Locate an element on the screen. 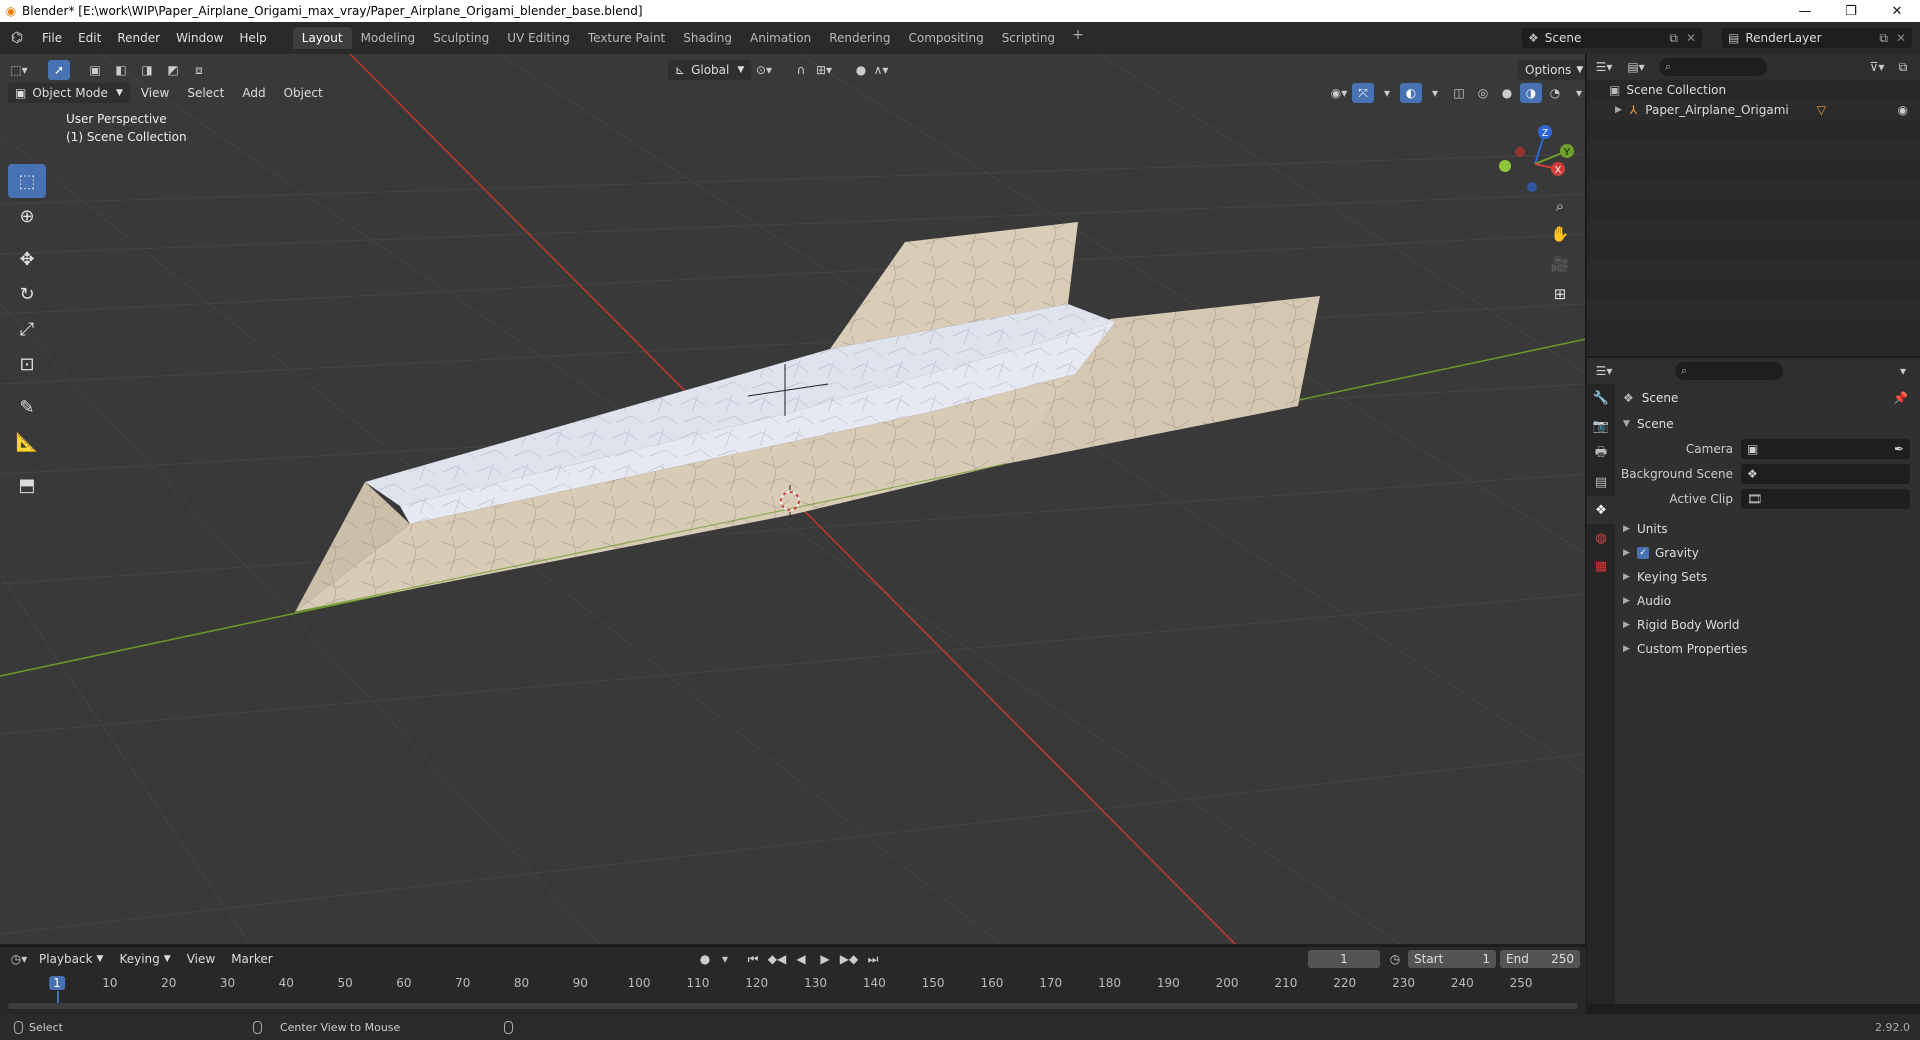  select-mode-invert-icon: ◩ is located at coordinates (173, 70).